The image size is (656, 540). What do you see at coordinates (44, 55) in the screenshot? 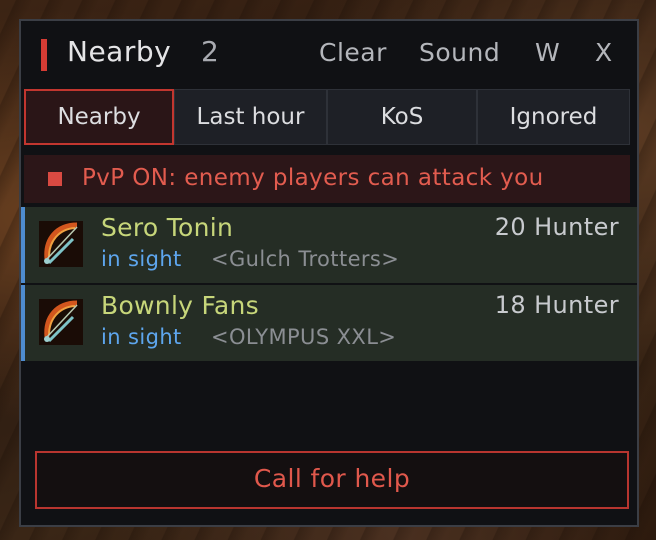
I see `header-accent-bar` at bounding box center [44, 55].